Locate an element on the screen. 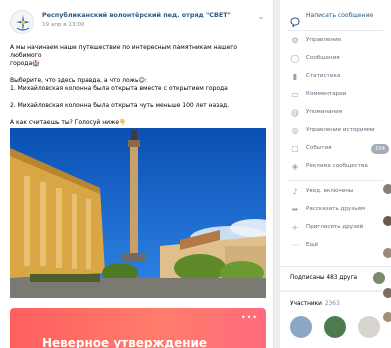 The width and height of the screenshot is (391, 348). menu-item-label: Рассказать друзьям is located at coordinates (336, 209).